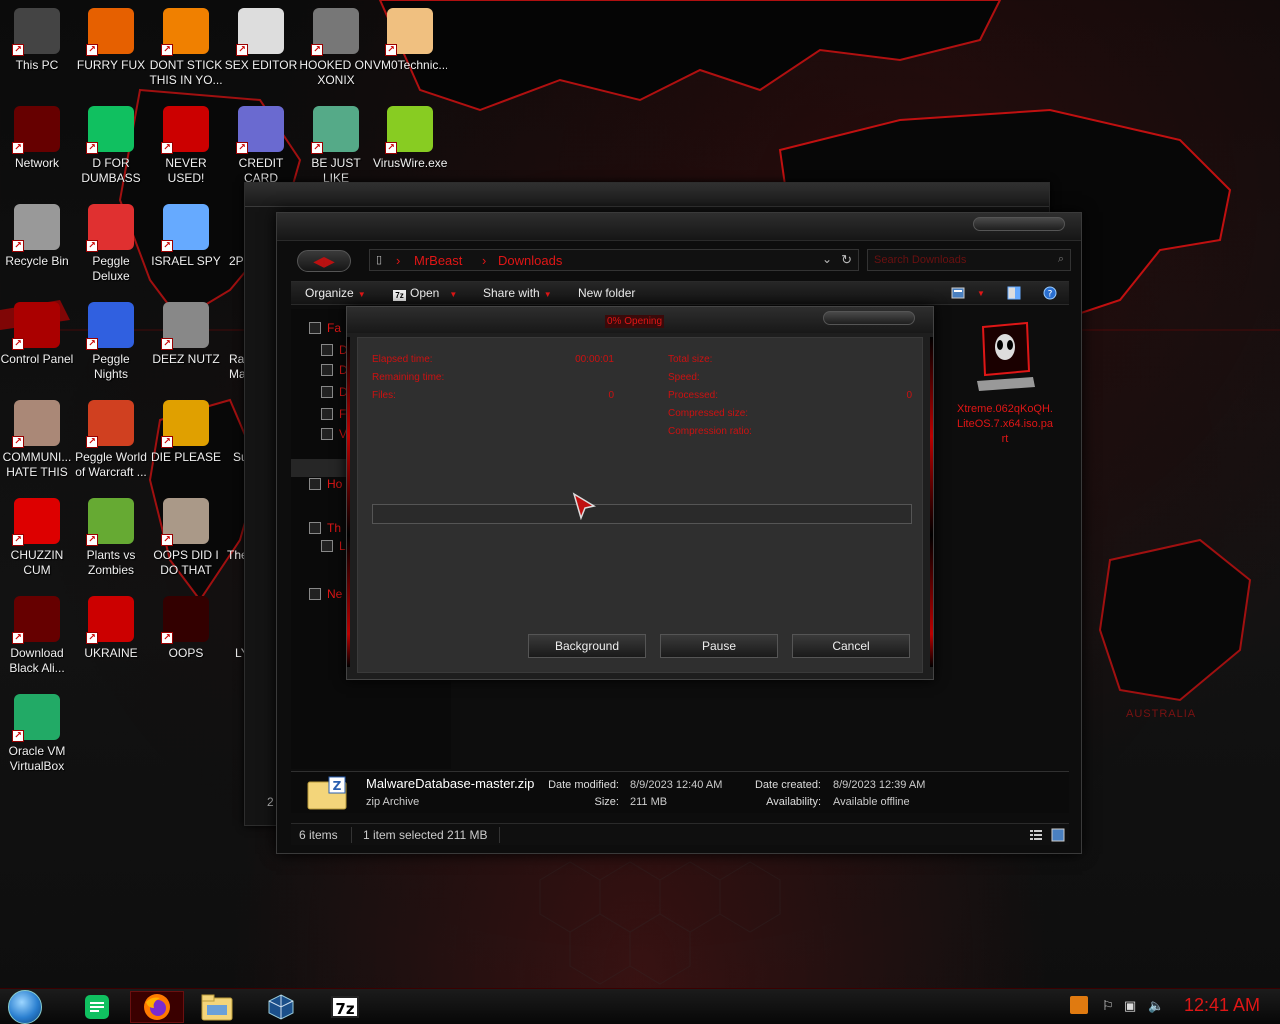 The height and width of the screenshot is (1024, 1280). I want to click on svg-text: Z, so click(337, 786).